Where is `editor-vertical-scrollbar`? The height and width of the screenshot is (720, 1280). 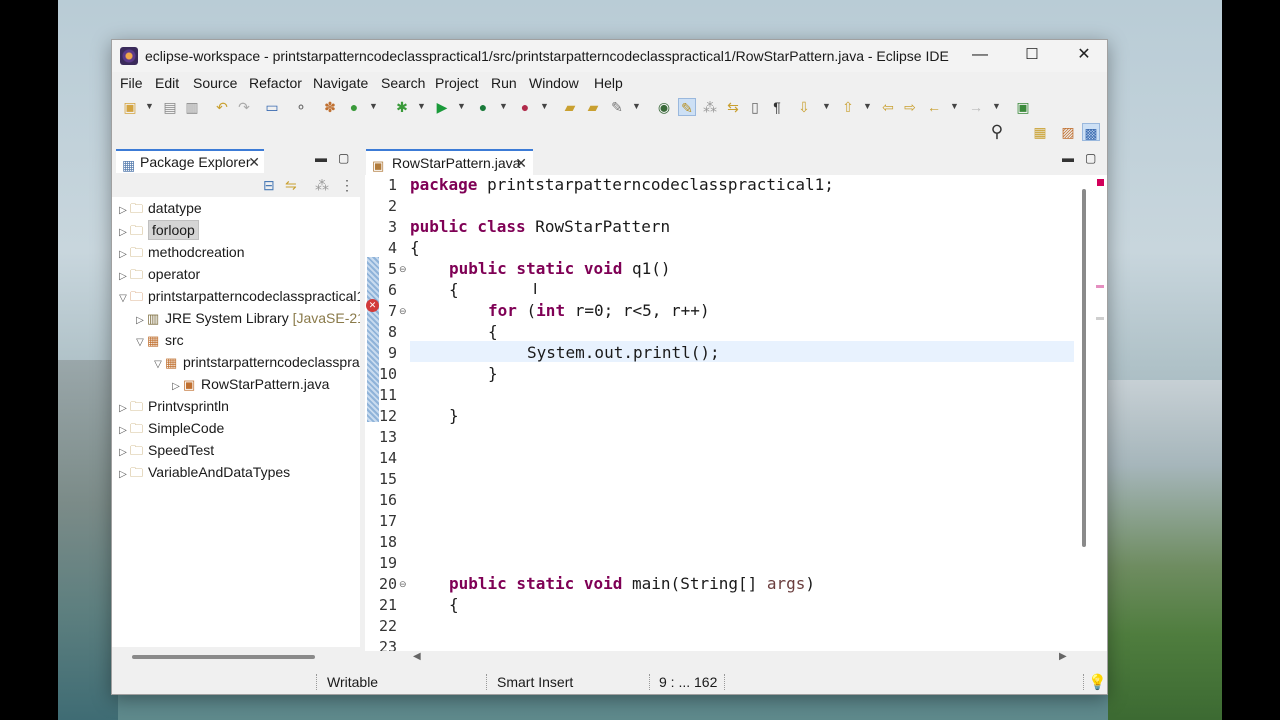 editor-vertical-scrollbar is located at coordinates (1084, 368).